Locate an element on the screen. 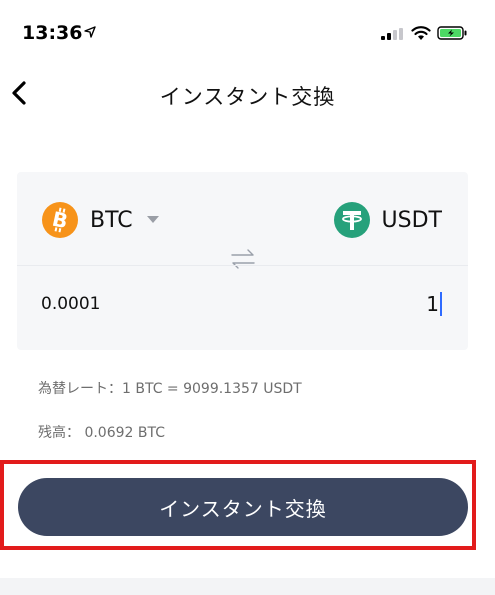  card-divider is located at coordinates (242, 265).